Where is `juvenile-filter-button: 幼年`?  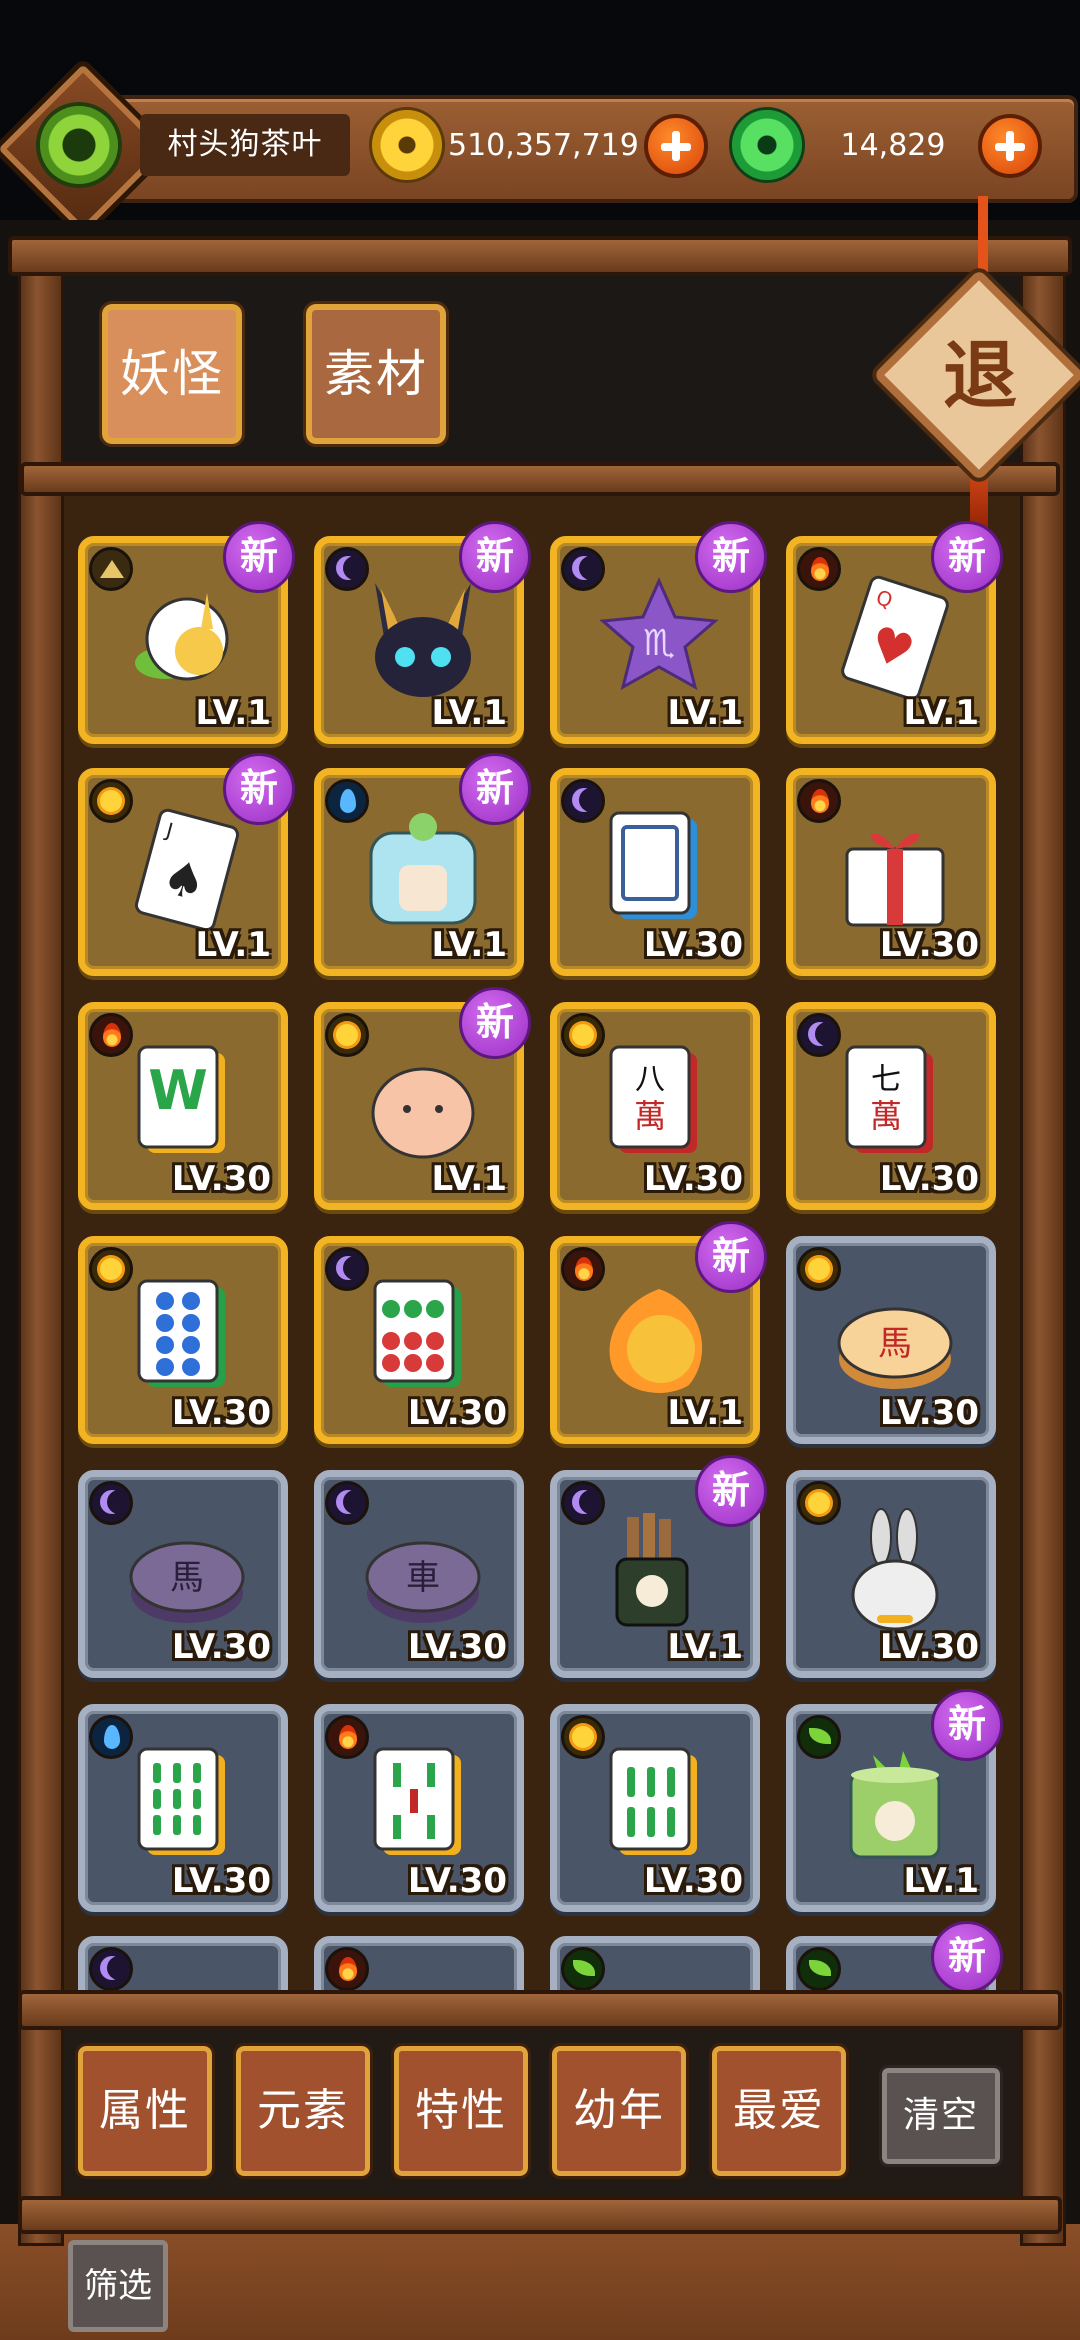
juvenile-filter-button: 幼年 is located at coordinates (619, 2111).